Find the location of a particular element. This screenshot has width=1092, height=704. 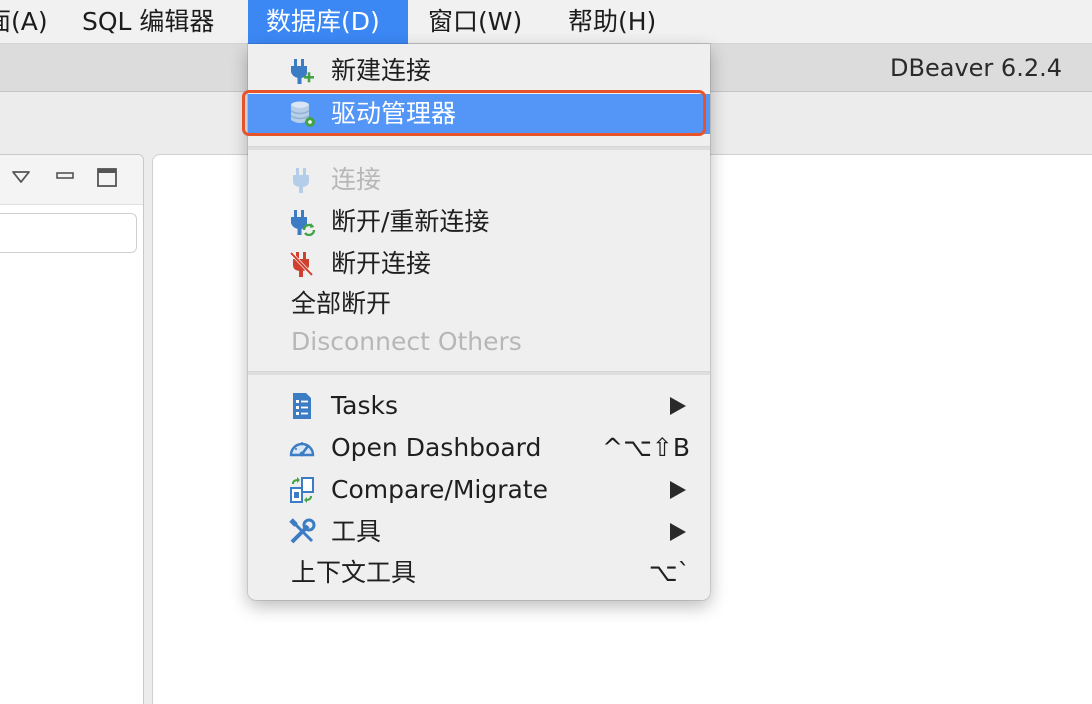

menu-item-reconnect: 断开/重新连接 is located at coordinates (479, 222).